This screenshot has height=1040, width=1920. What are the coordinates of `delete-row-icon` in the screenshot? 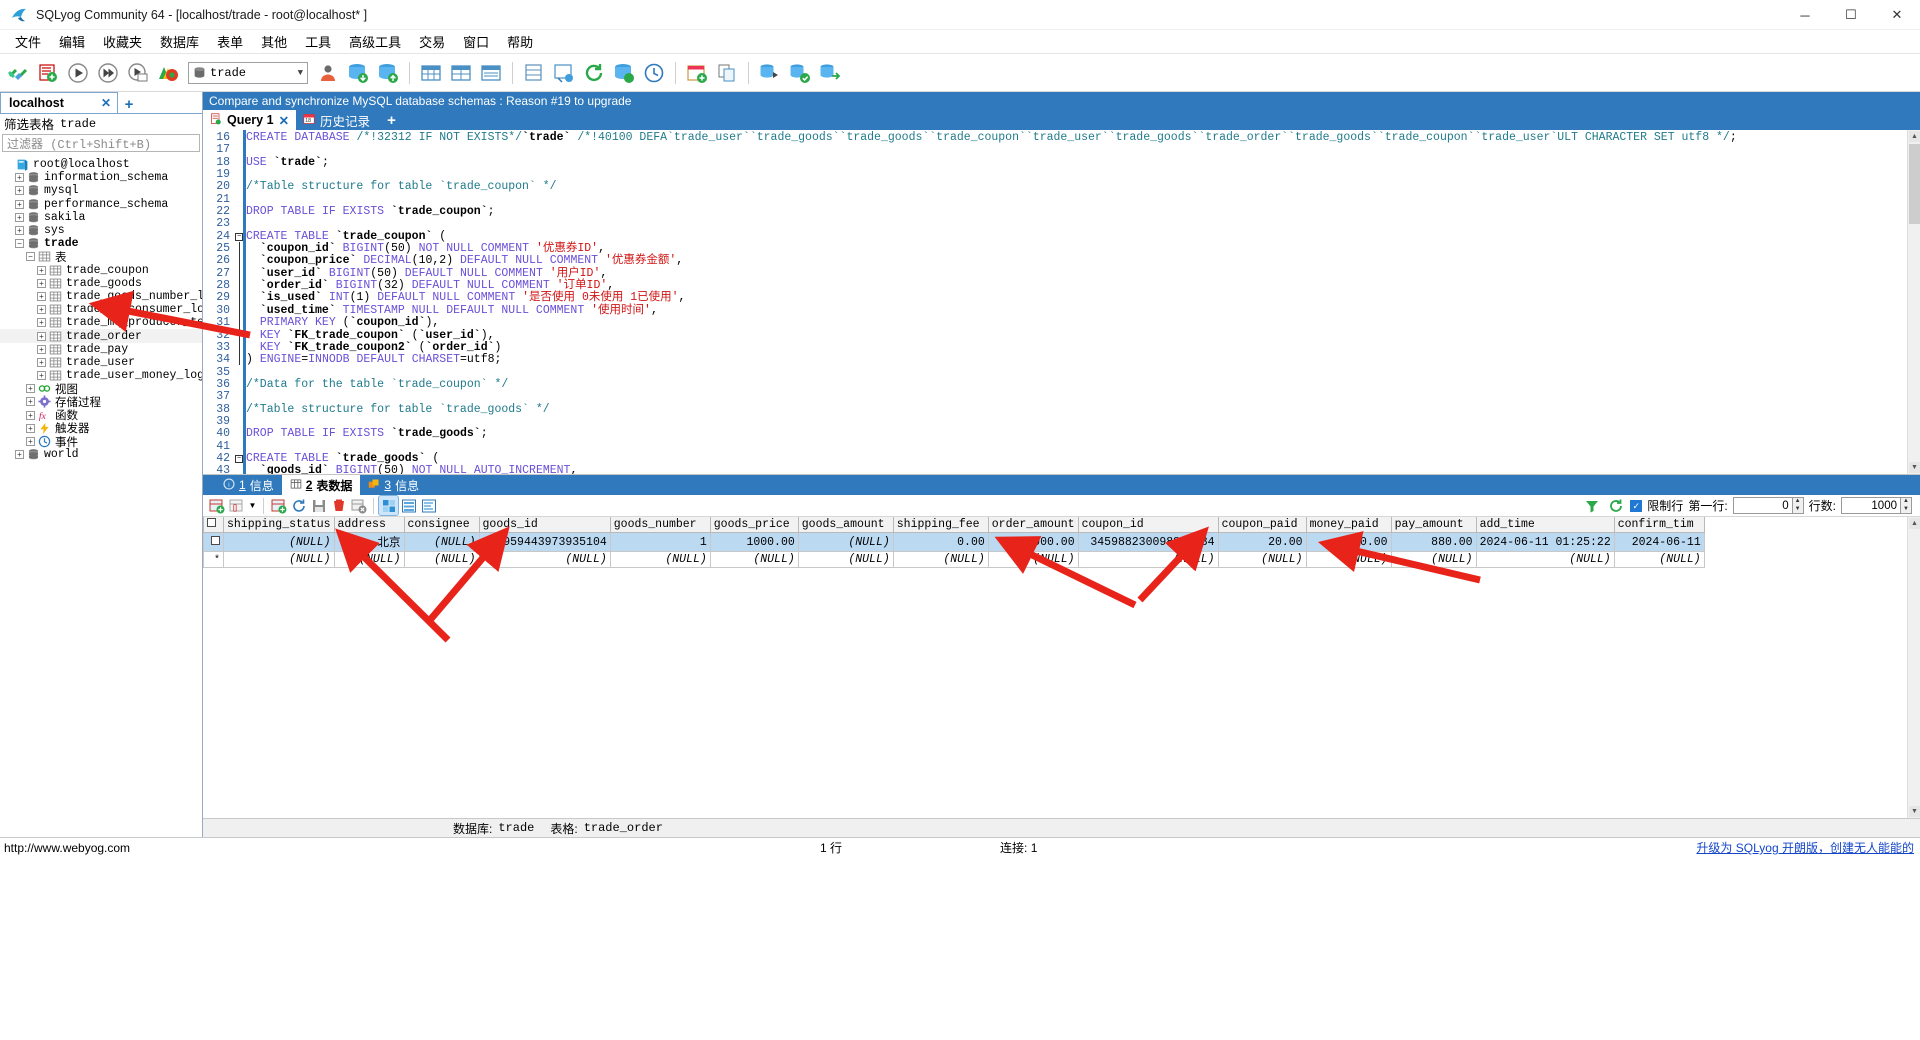 It's located at (338, 505).